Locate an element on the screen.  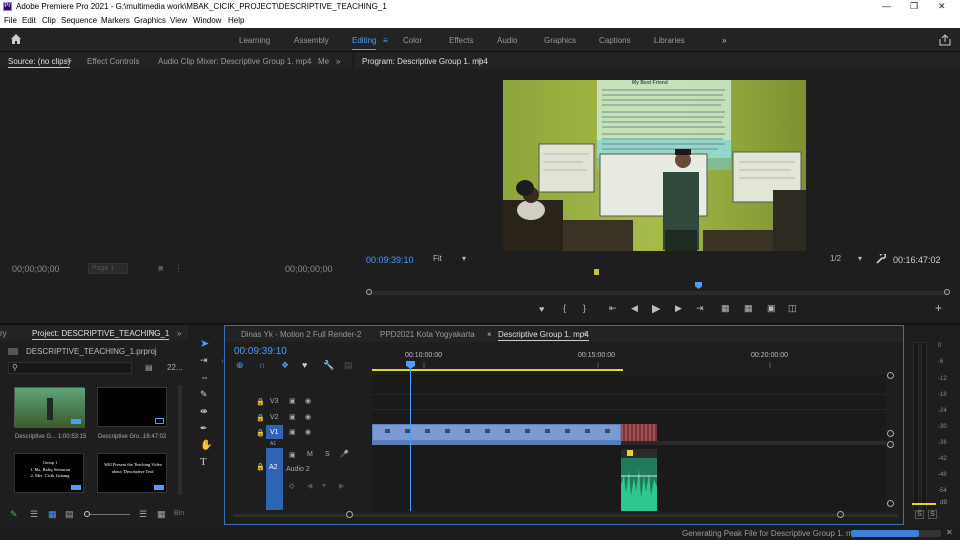
add-marker-icon: ♥ is located at coordinates (541, 309).